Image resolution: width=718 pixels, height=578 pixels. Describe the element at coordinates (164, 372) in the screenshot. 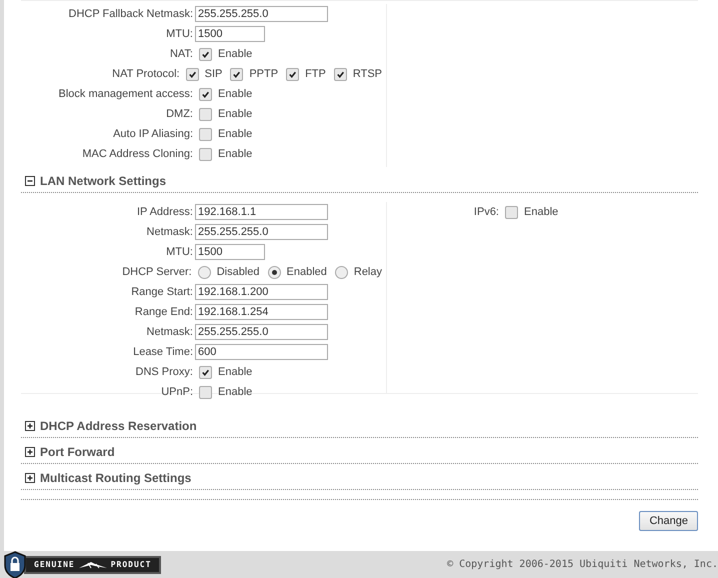

I see `field-label: DNS Proxy:` at that location.